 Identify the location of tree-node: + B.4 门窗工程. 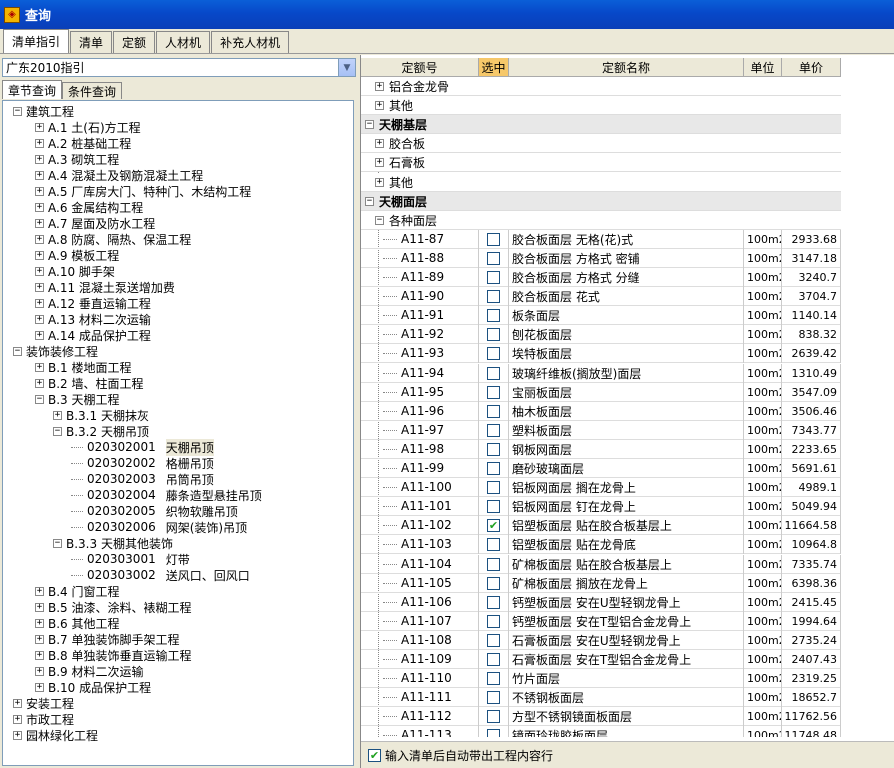
(77, 591).